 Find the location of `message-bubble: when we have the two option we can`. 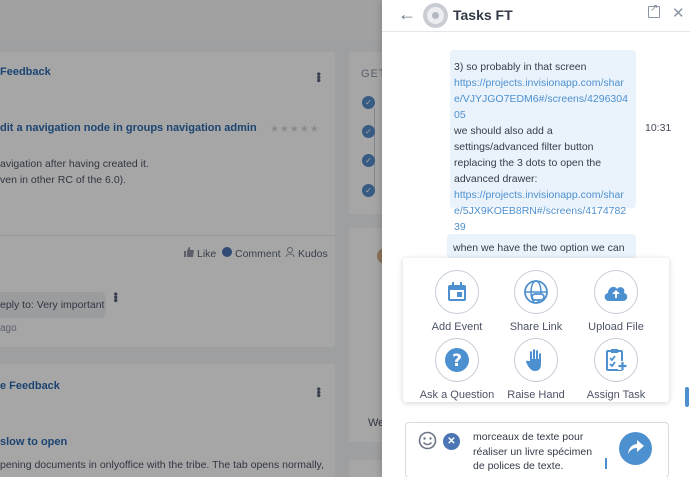

message-bubble: when we have the two option we can is located at coordinates (541, 246).